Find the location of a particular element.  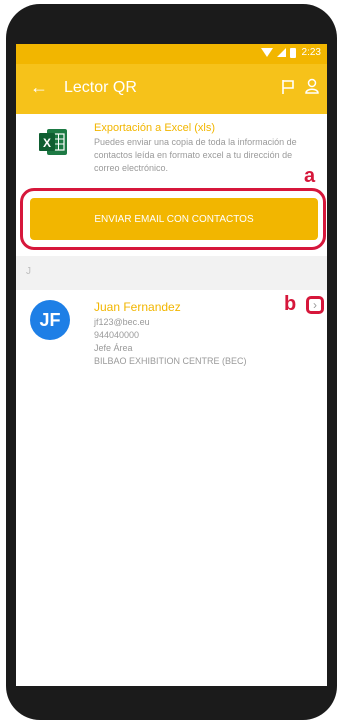

app-title: Lector QR is located at coordinates (100, 87).